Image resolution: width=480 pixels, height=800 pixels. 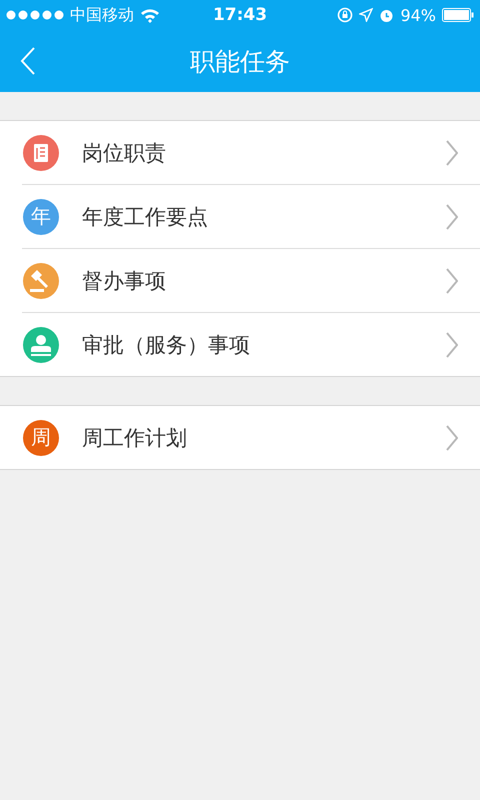 I want to click on menu-item: 周 周工作计划, so click(x=240, y=437).